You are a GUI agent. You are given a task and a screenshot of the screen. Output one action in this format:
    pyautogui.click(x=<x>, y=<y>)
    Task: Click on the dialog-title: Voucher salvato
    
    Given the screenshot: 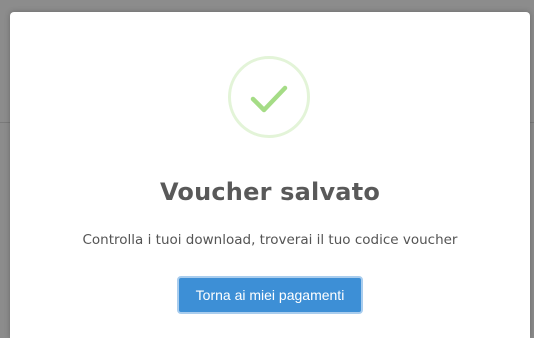 What is the action you would take?
    pyautogui.click(x=270, y=192)
    